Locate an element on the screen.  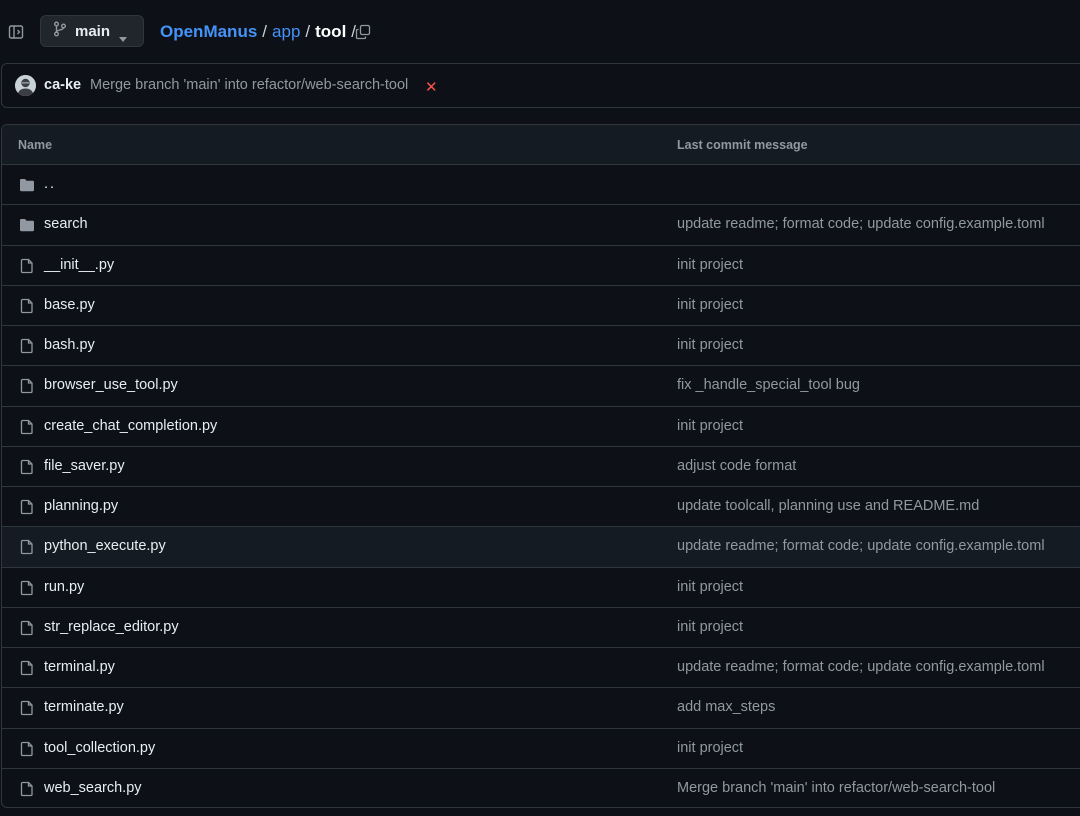
git-branch-icon is located at coordinates (60, 31).